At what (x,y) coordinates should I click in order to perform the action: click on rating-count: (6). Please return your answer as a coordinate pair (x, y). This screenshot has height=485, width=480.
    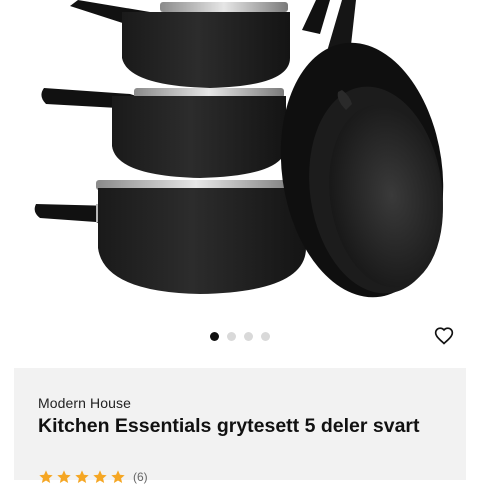
    Looking at the image, I should click on (140, 477).